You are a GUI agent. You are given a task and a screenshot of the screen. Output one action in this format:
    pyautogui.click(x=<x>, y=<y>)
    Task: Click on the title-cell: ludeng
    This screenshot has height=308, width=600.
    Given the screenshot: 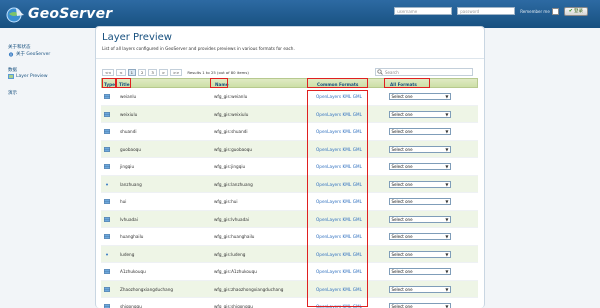 What is the action you would take?
    pyautogui.click(x=127, y=254)
    